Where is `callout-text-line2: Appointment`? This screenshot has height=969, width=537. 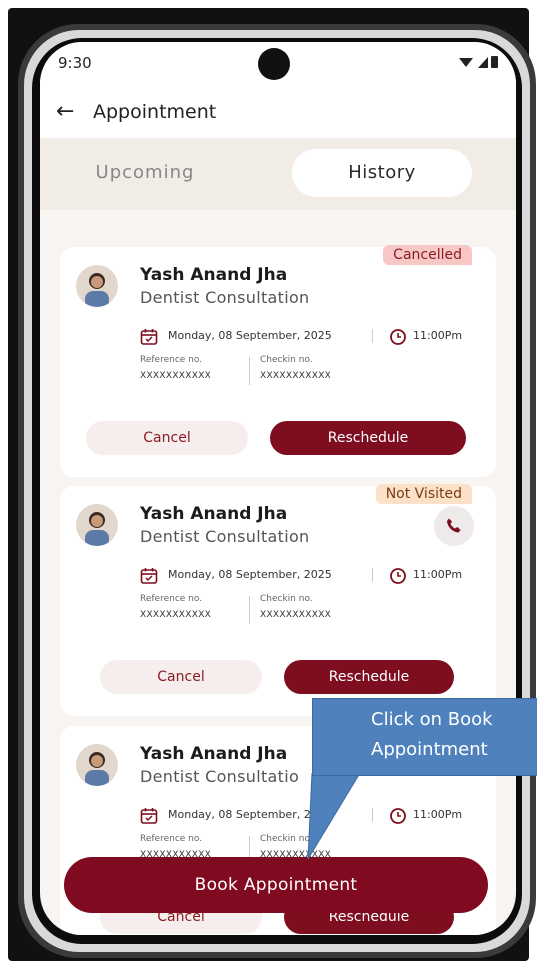 callout-text-line2: Appointment is located at coordinates (429, 749).